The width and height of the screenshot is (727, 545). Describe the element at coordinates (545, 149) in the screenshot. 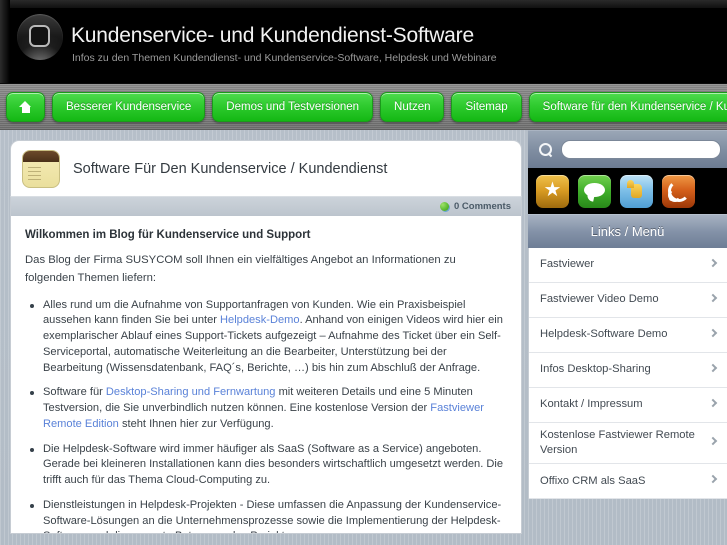

I see `search-icon` at that location.